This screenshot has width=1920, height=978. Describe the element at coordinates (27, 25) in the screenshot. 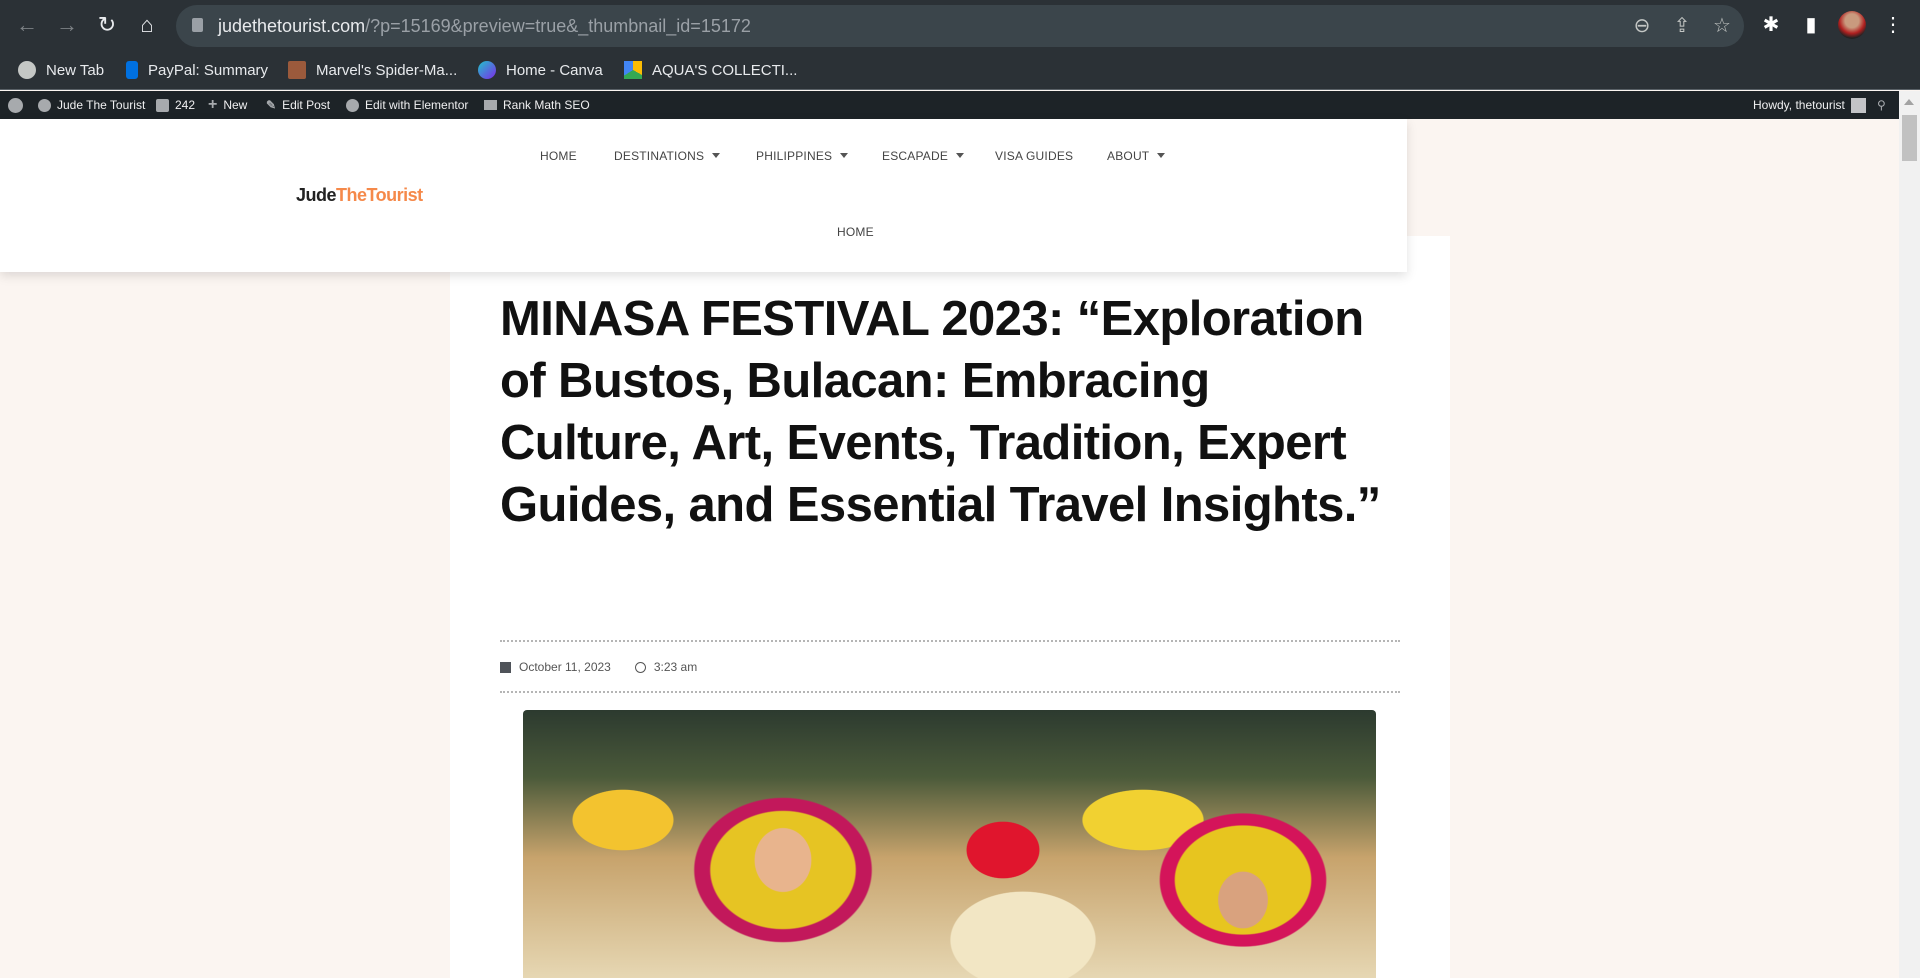

I see `back-icon: ←` at that location.